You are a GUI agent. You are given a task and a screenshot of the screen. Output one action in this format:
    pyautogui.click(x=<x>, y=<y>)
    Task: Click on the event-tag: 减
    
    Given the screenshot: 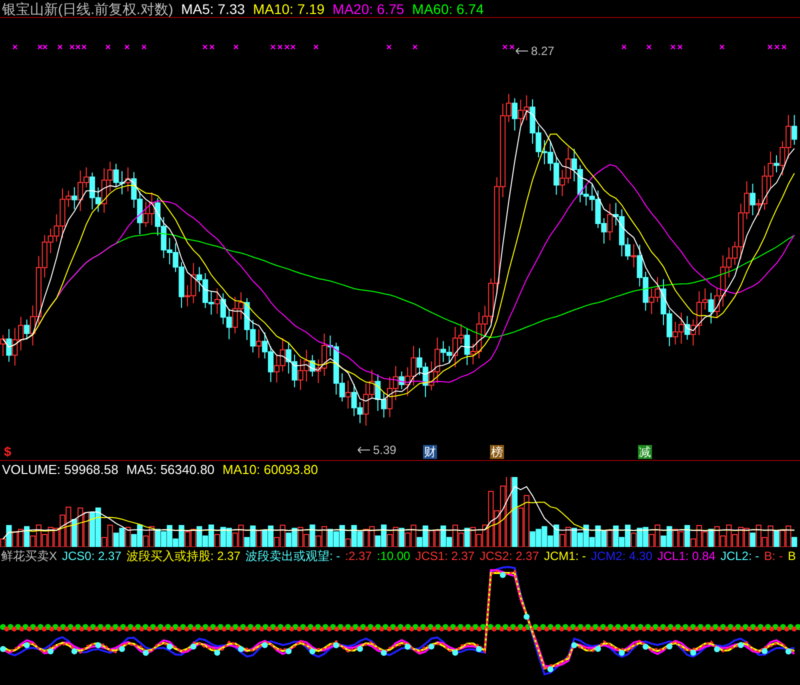 What is the action you would take?
    pyautogui.click(x=645, y=452)
    